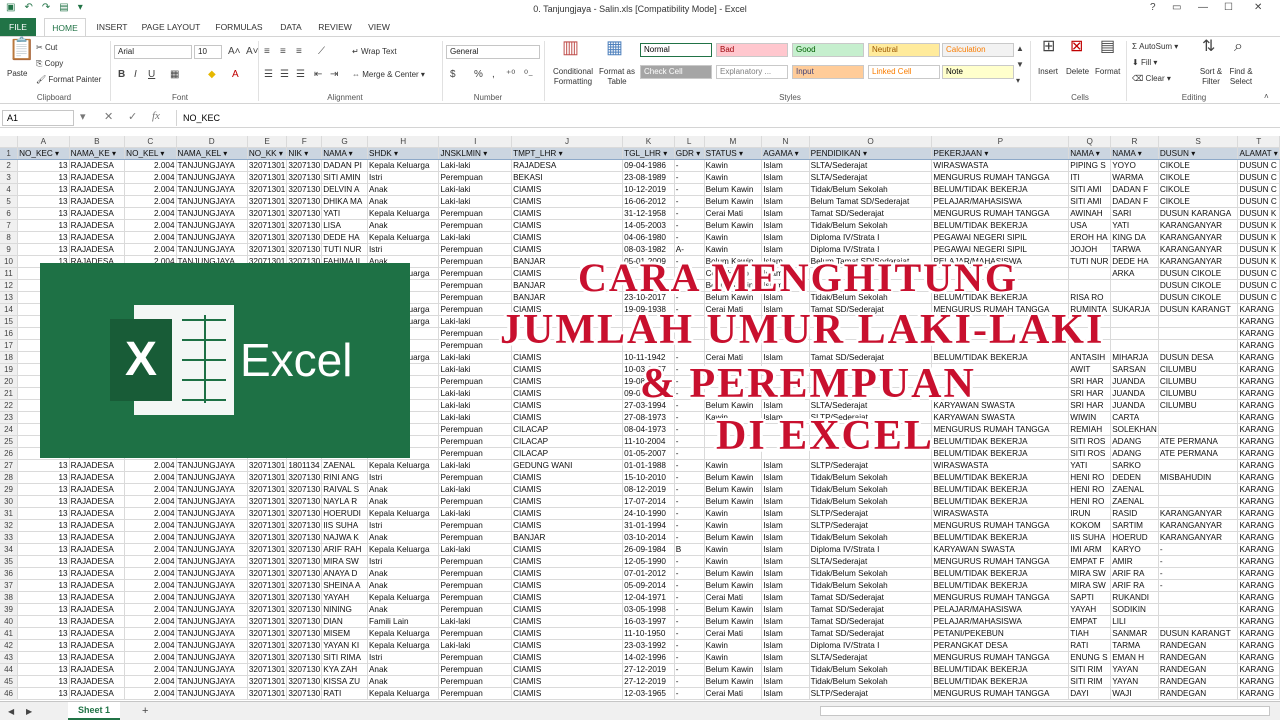 The image size is (1280, 720). Describe the element at coordinates (1077, 71) in the screenshot. I see `delete-cells-button: Delete` at that location.